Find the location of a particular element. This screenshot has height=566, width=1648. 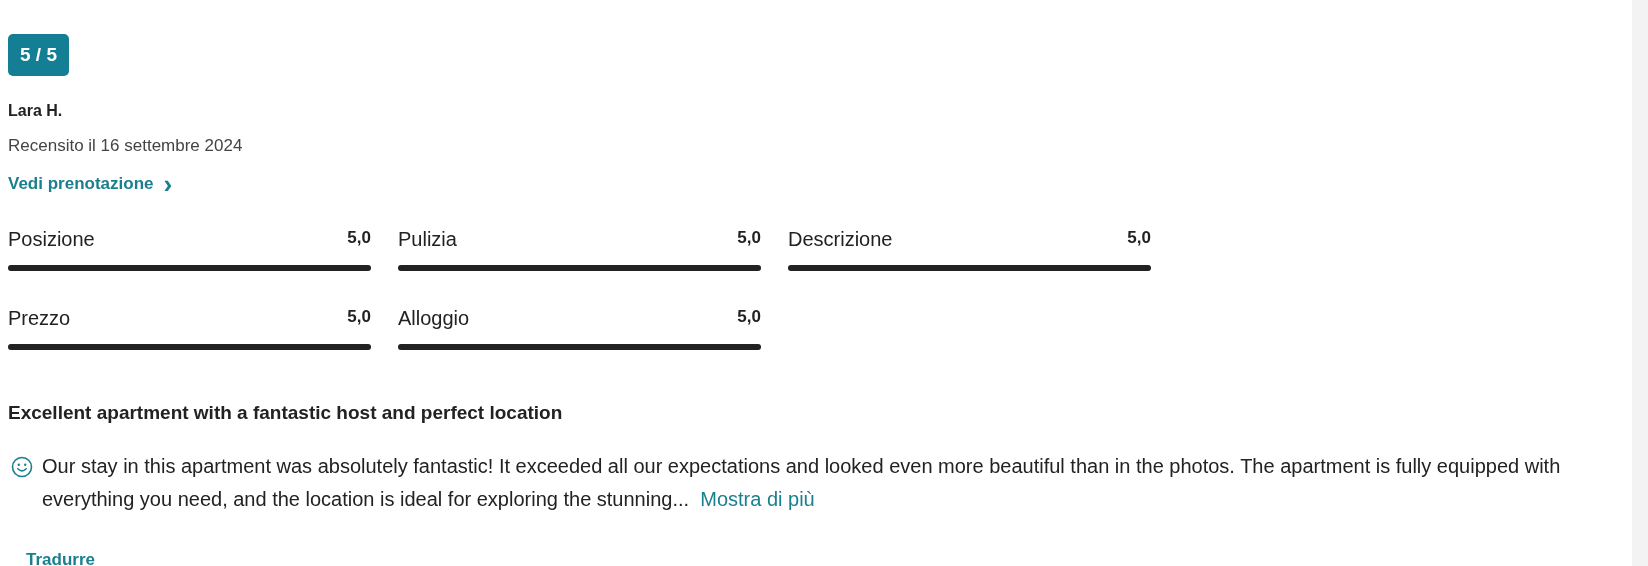

review-text: Our stay in this apartment was absolutely fantastic! It exceeded all our expectations and looked even more beautiful than in the photos. The apartment is fully equipped with everything you need, and the location is ideal for exploring the stunning... Mostra di più is located at coordinates (802, 483).